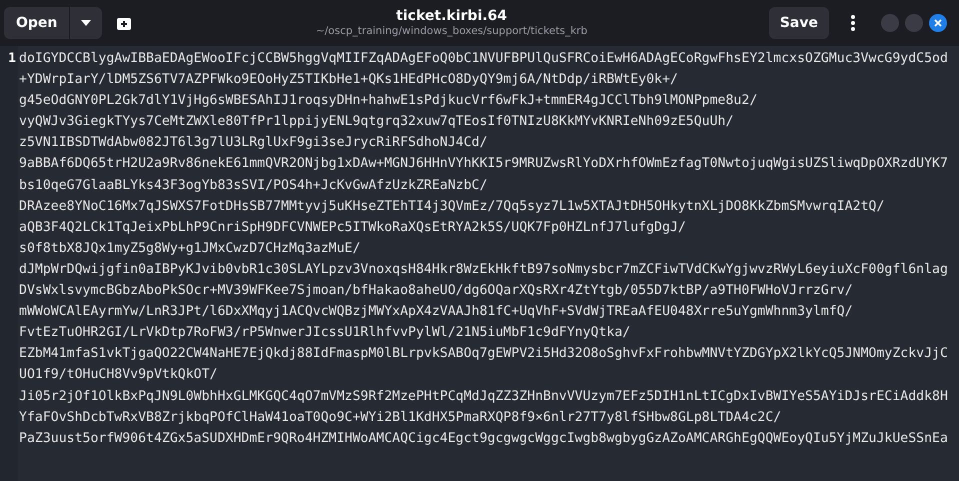 This screenshot has height=481, width=959. Describe the element at coordinates (324, 333) in the screenshot. I see `text-line: FvtEzTuOHR2GI/LrVkDtp7RoFW3/rP5WnwerJIcssU1RlhfvvPylWl/21N5iuMbF1c9dFYnyQtka/` at that location.